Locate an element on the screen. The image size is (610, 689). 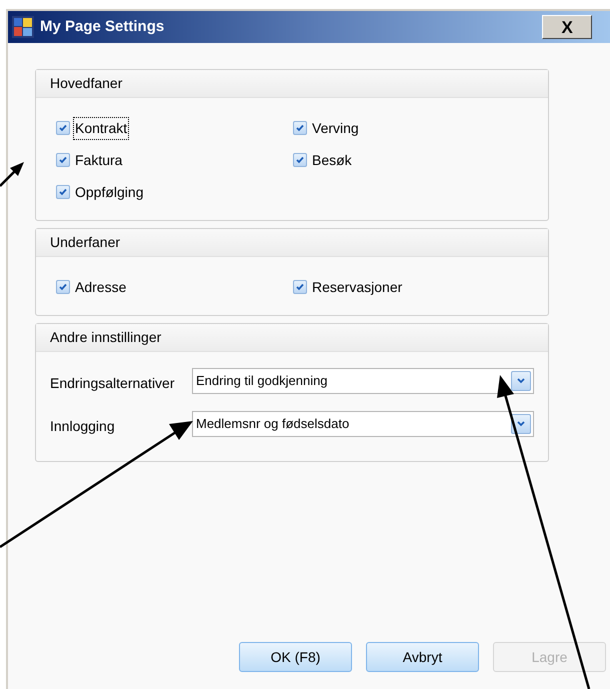
window-title: My Page Settings is located at coordinates (102, 26).